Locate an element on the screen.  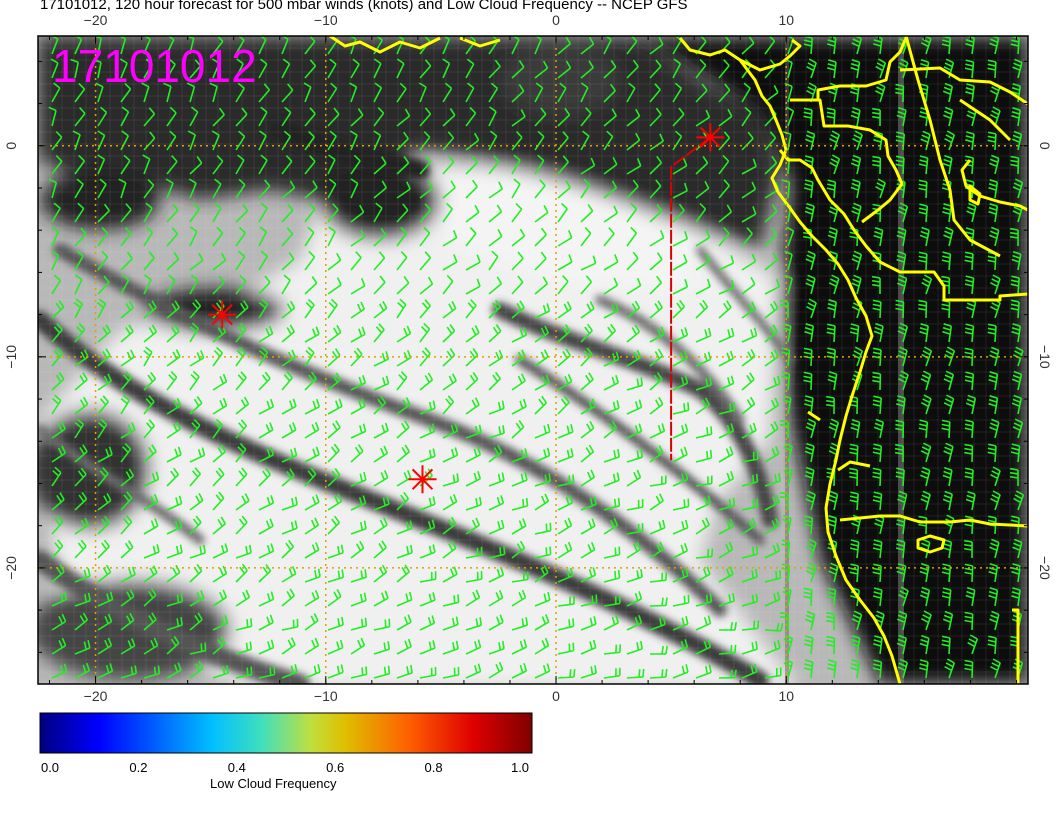
x-tick-label-top: −20 is located at coordinates (96, 20).